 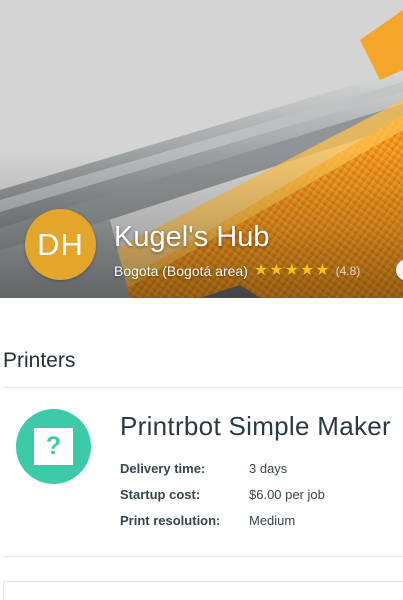 I want to click on question-glyph: ?, so click(x=53, y=446).